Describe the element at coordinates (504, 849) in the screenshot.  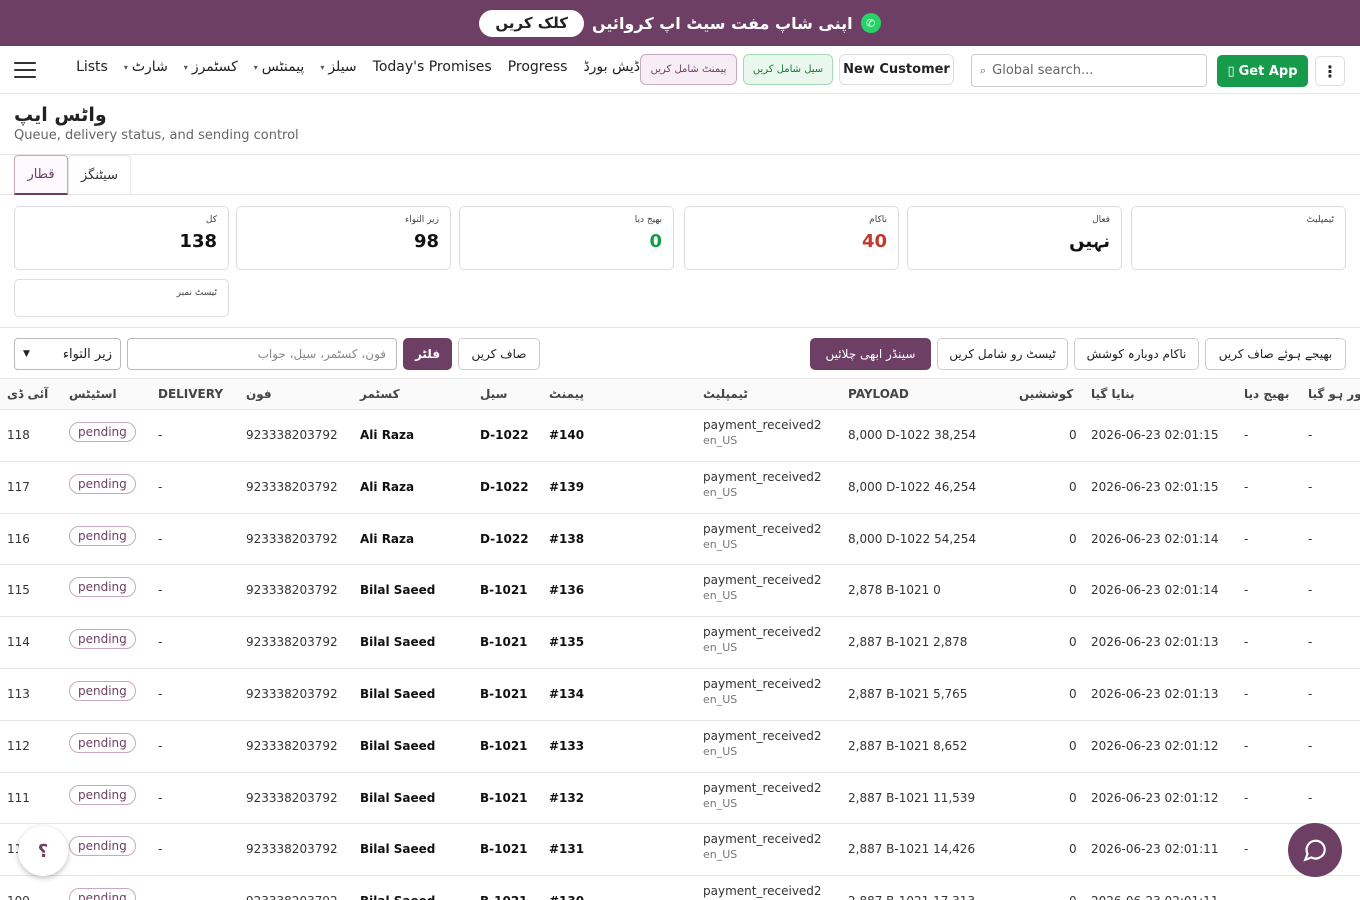
I see `cell-sale: B-1021` at that location.